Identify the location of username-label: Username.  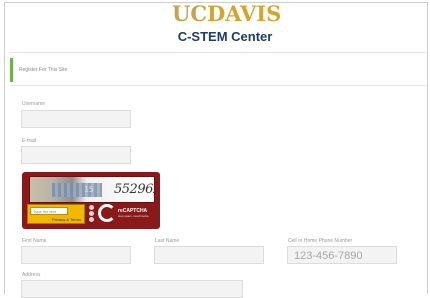
(34, 104).